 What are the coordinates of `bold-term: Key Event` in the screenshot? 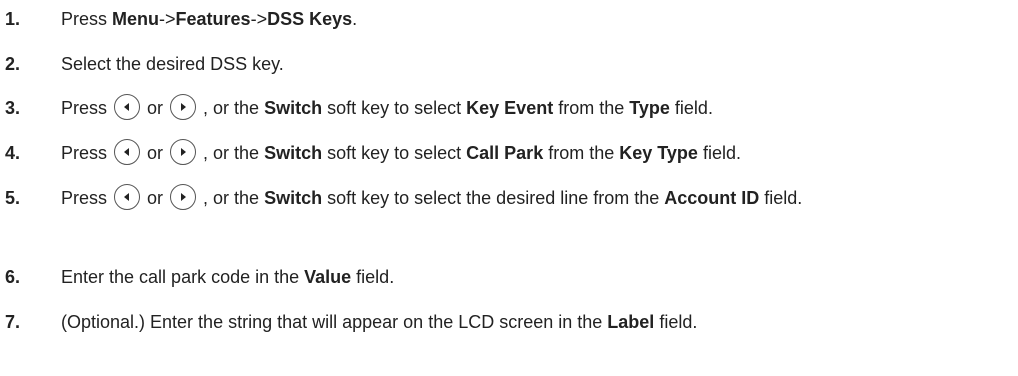 It's located at (510, 108).